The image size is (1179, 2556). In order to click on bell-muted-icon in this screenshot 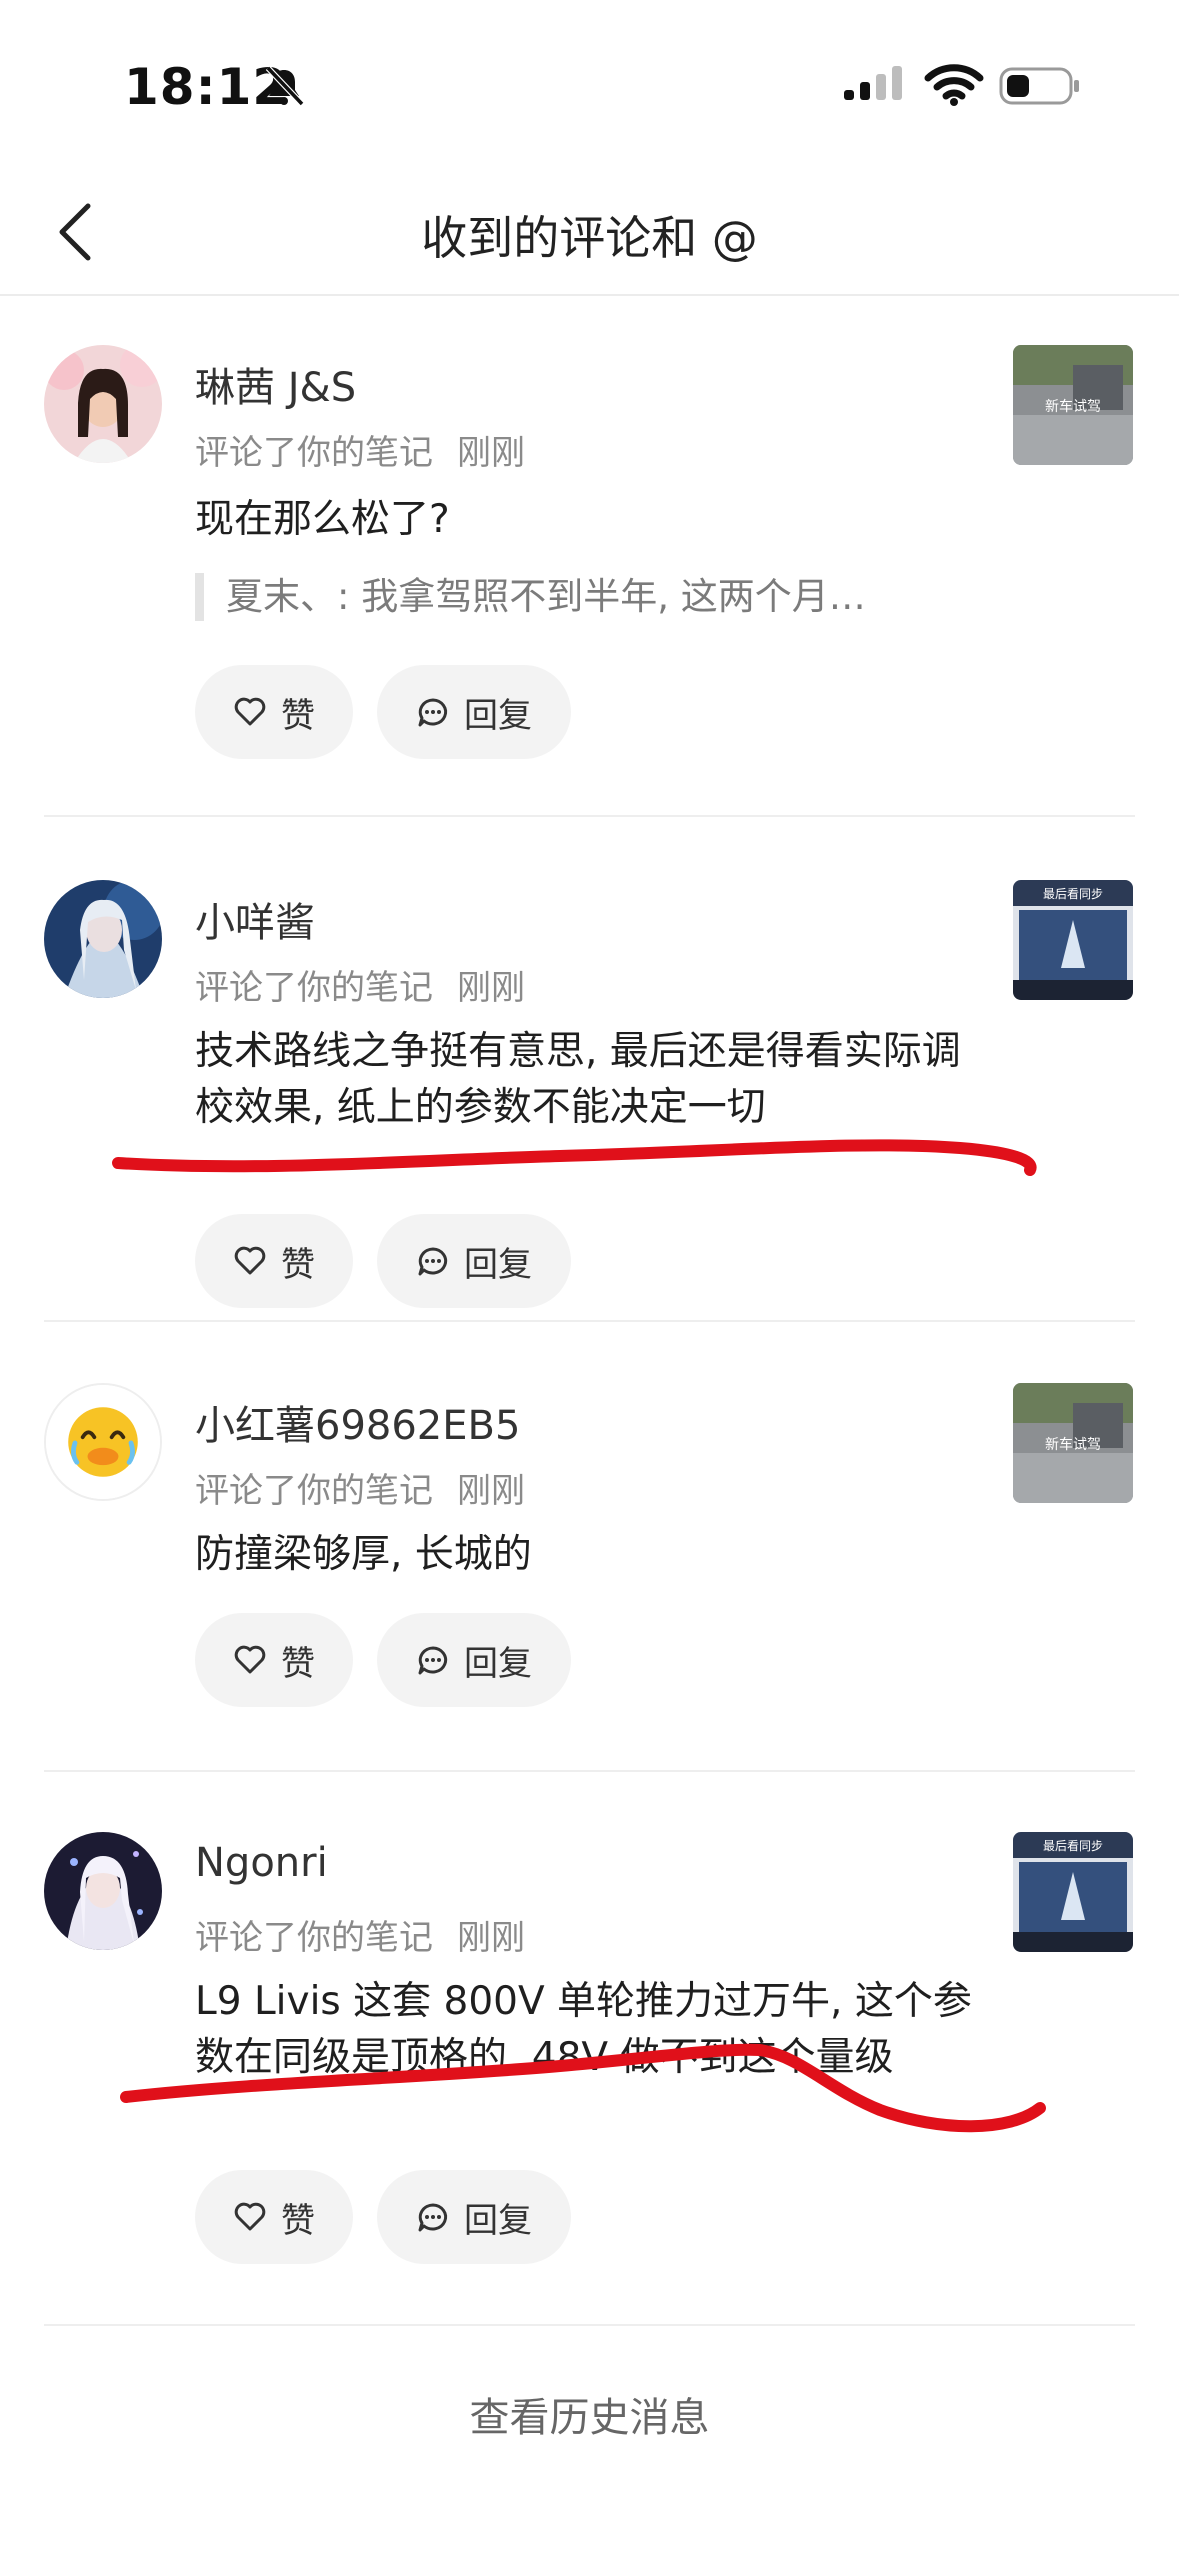, I will do `click(285, 86)`.